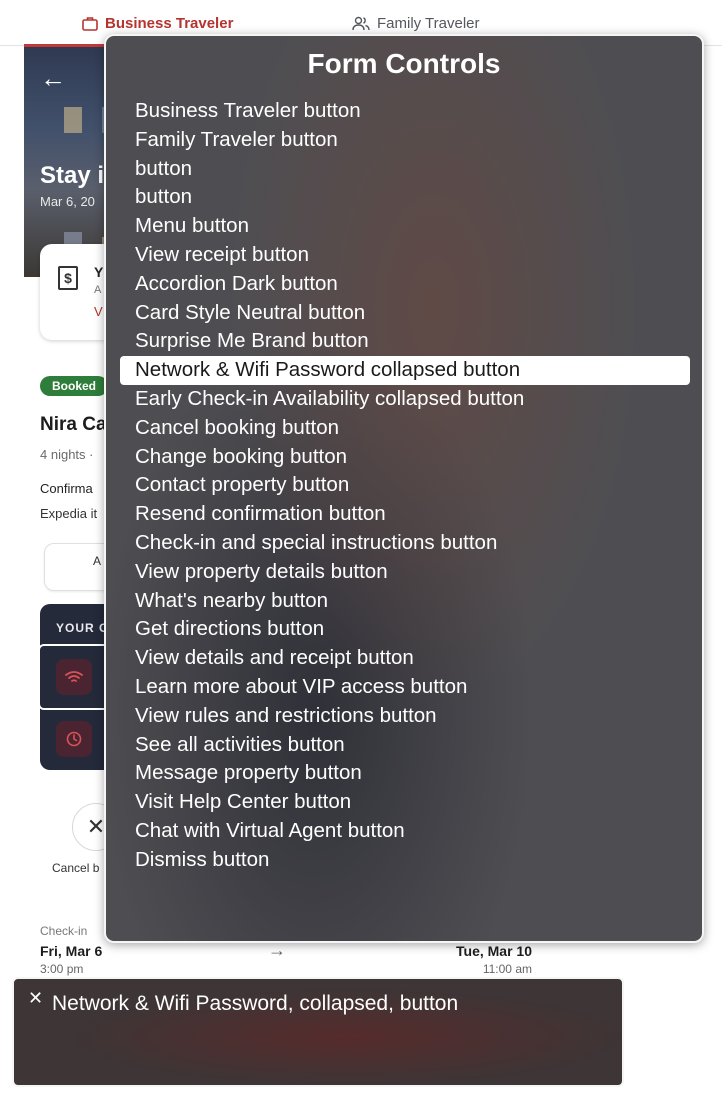 This screenshot has height=1119, width=722. What do you see at coordinates (66, 488) in the screenshot?
I see `confirmation-label: Confirma` at bounding box center [66, 488].